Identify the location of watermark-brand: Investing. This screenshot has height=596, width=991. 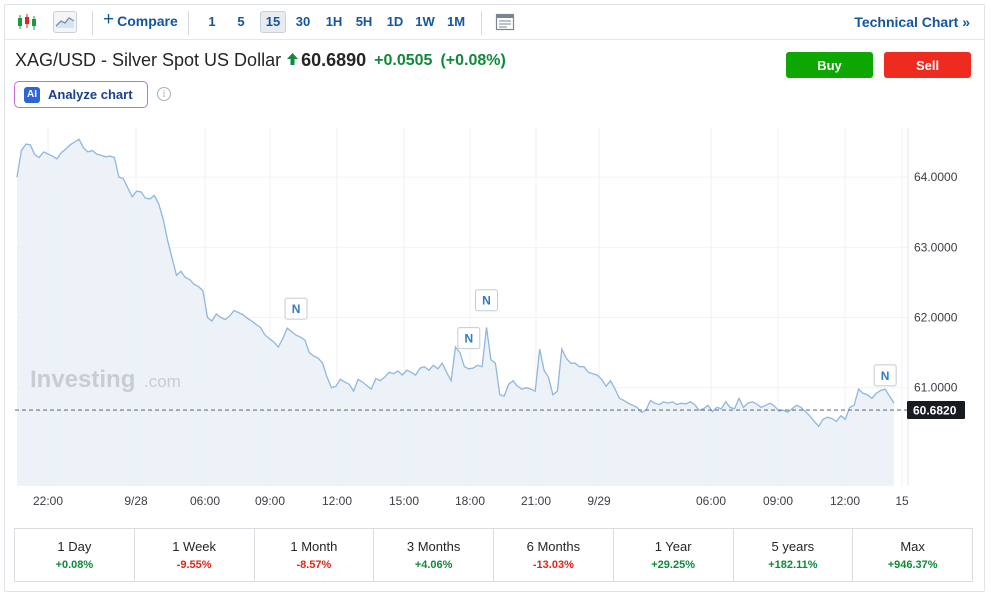
(82, 379).